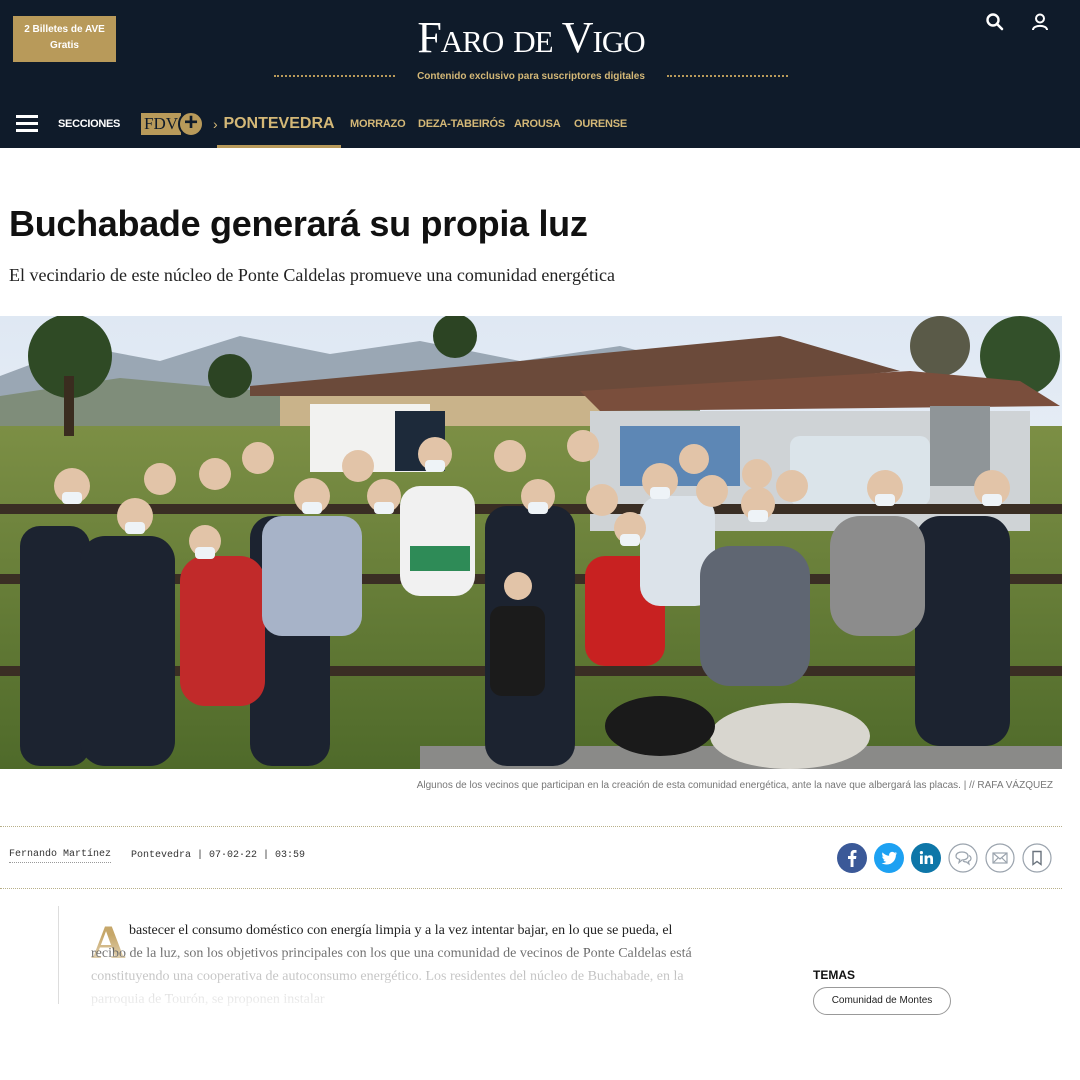 This screenshot has width=1080, height=1080. I want to click on nav-item-arousa: AROUSA, so click(537, 124).